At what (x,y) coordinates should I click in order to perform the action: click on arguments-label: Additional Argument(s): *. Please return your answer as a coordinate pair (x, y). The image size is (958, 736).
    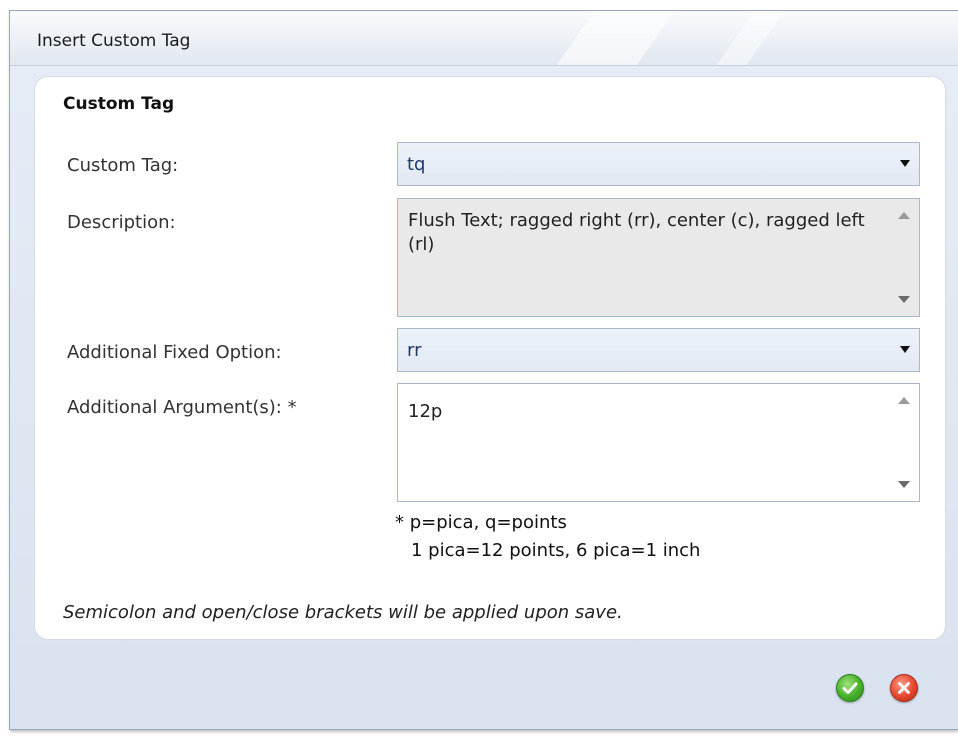
    Looking at the image, I should click on (182, 407).